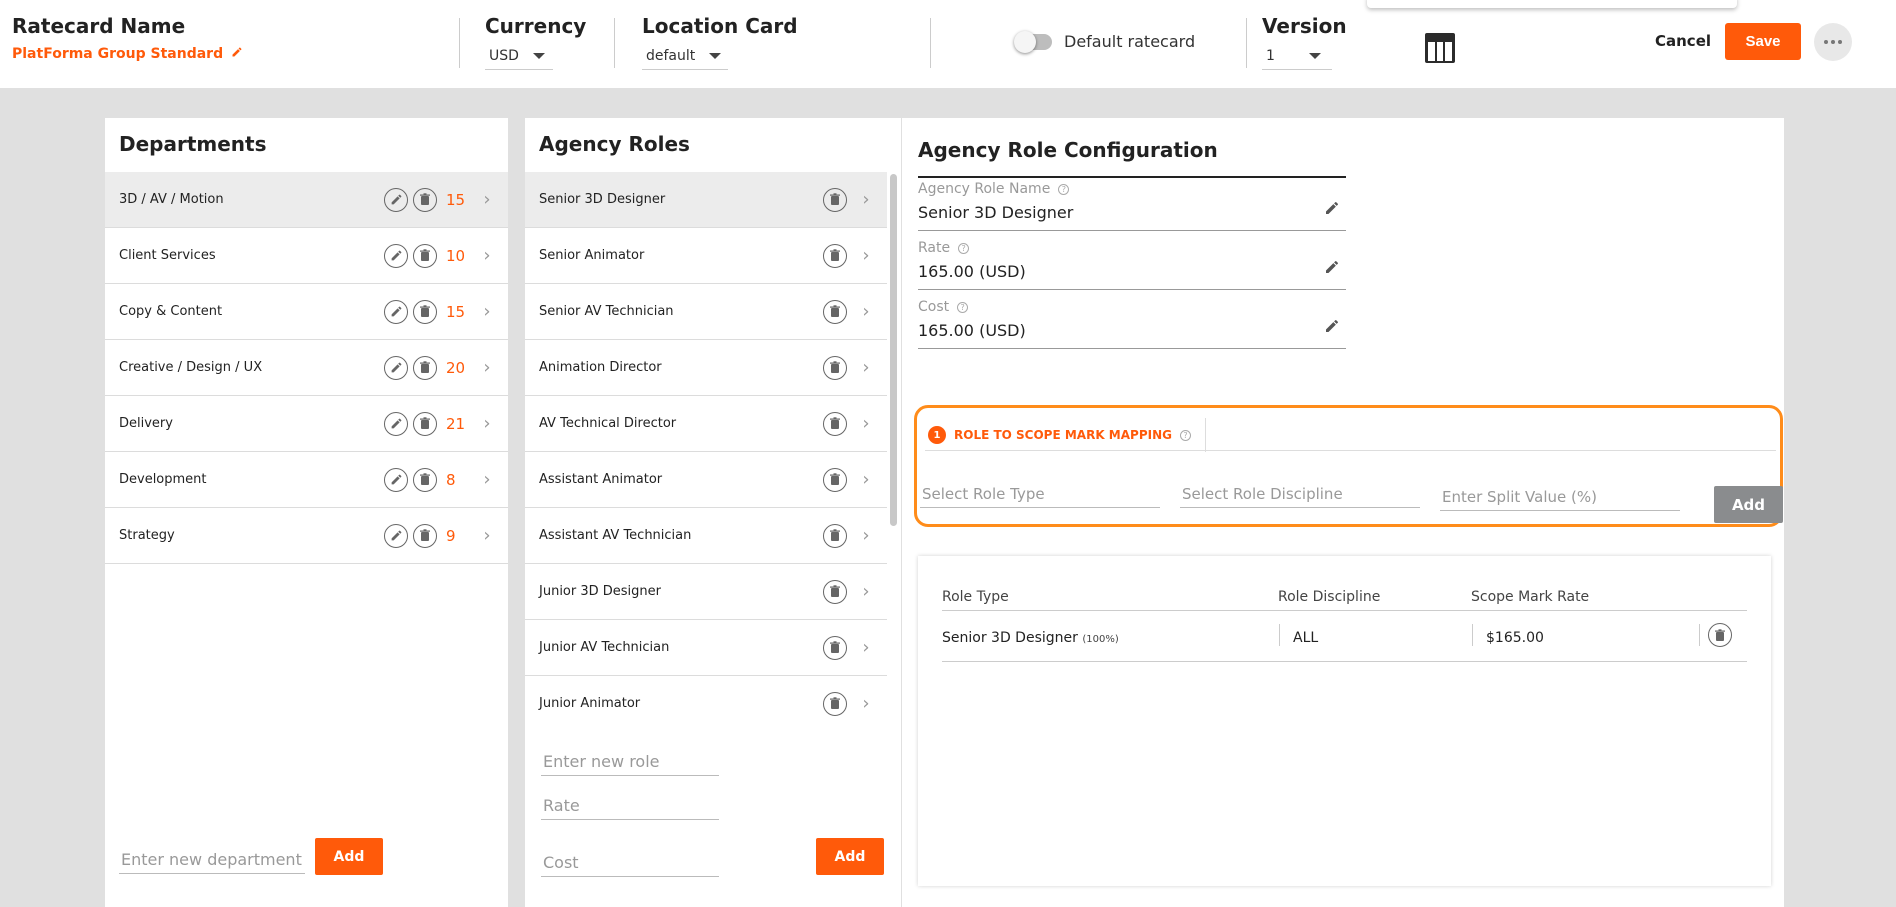 The width and height of the screenshot is (1896, 907). I want to click on default-ratecard-toggle: Default ratecard, so click(1105, 41).